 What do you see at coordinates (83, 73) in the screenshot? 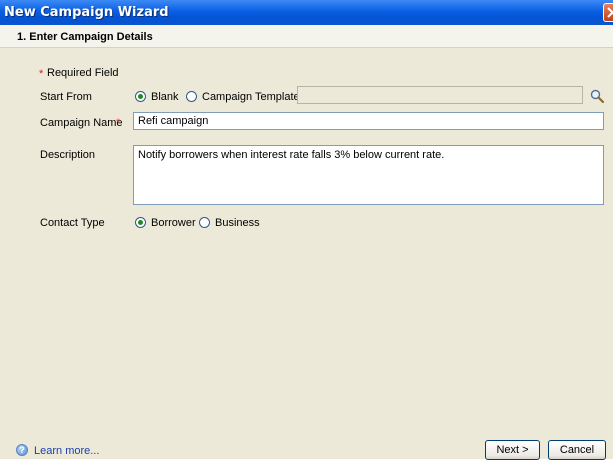
I see `required-field-note: Required Field` at bounding box center [83, 73].